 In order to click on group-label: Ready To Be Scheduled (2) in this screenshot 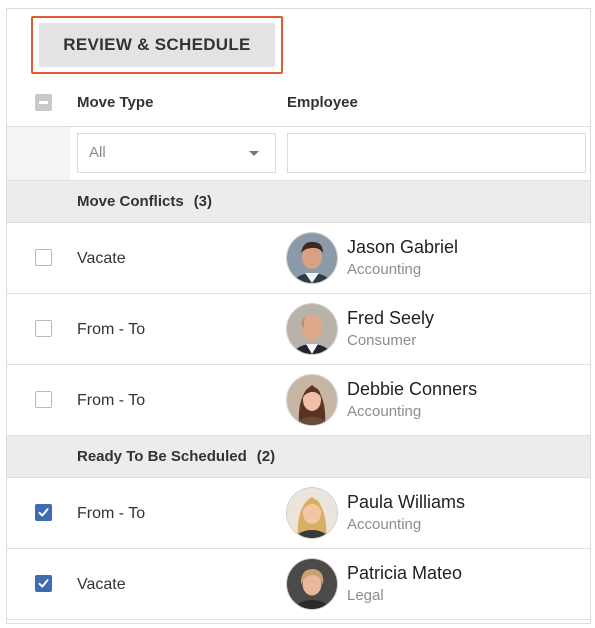, I will do `click(176, 457)`.